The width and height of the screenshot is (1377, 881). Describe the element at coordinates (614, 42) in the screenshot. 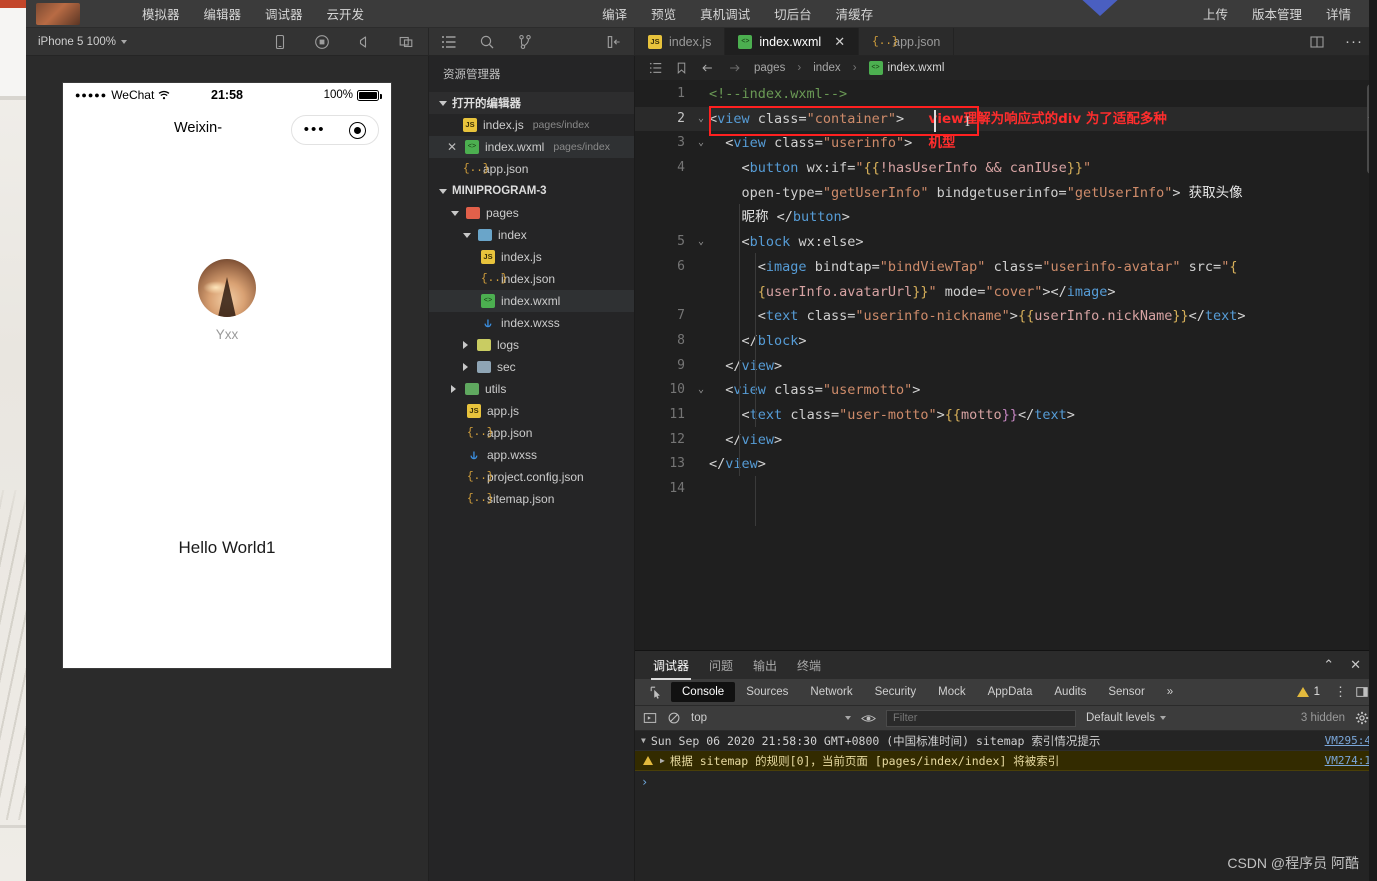

I see `collapse-panel-icon` at that location.